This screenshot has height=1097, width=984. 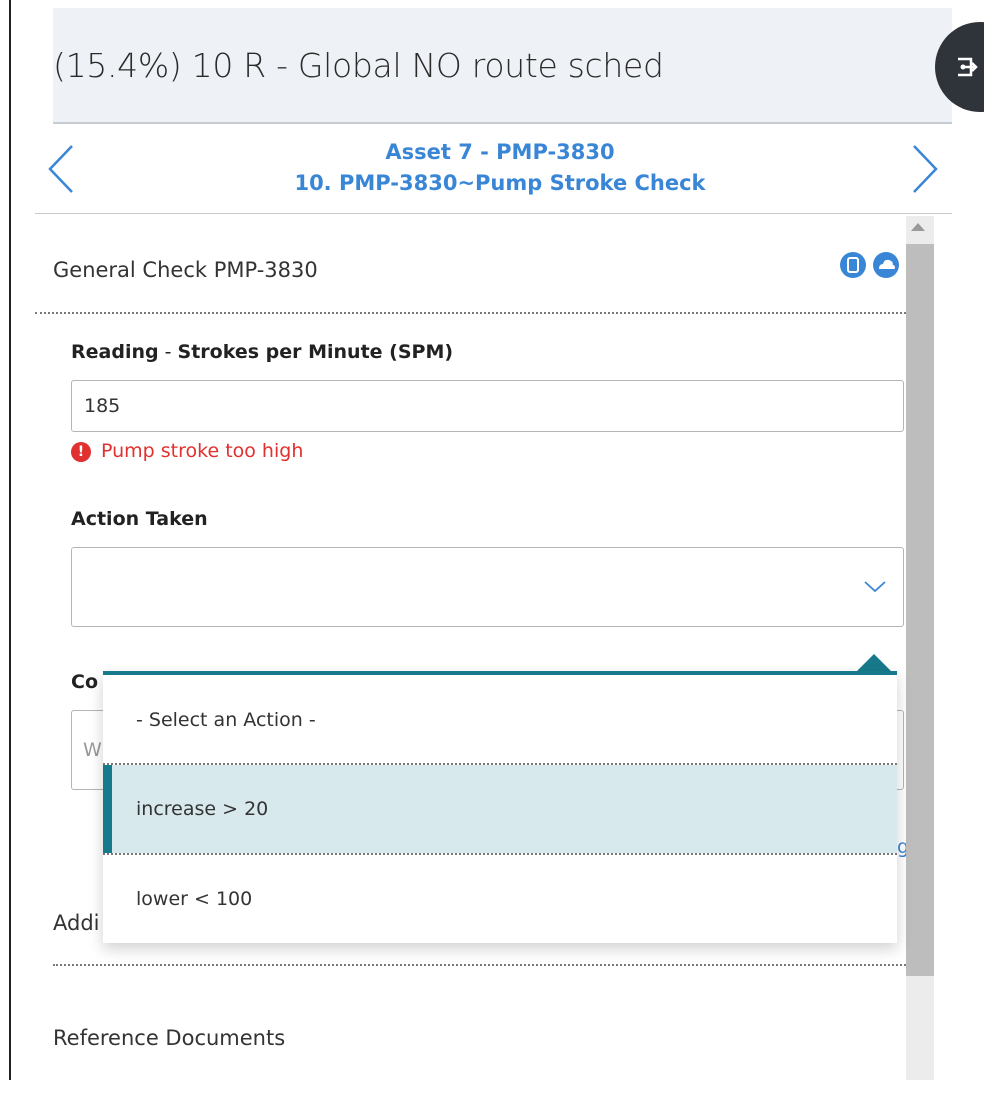 What do you see at coordinates (79, 923) in the screenshot?
I see `additional-section-label: Addi` at bounding box center [79, 923].